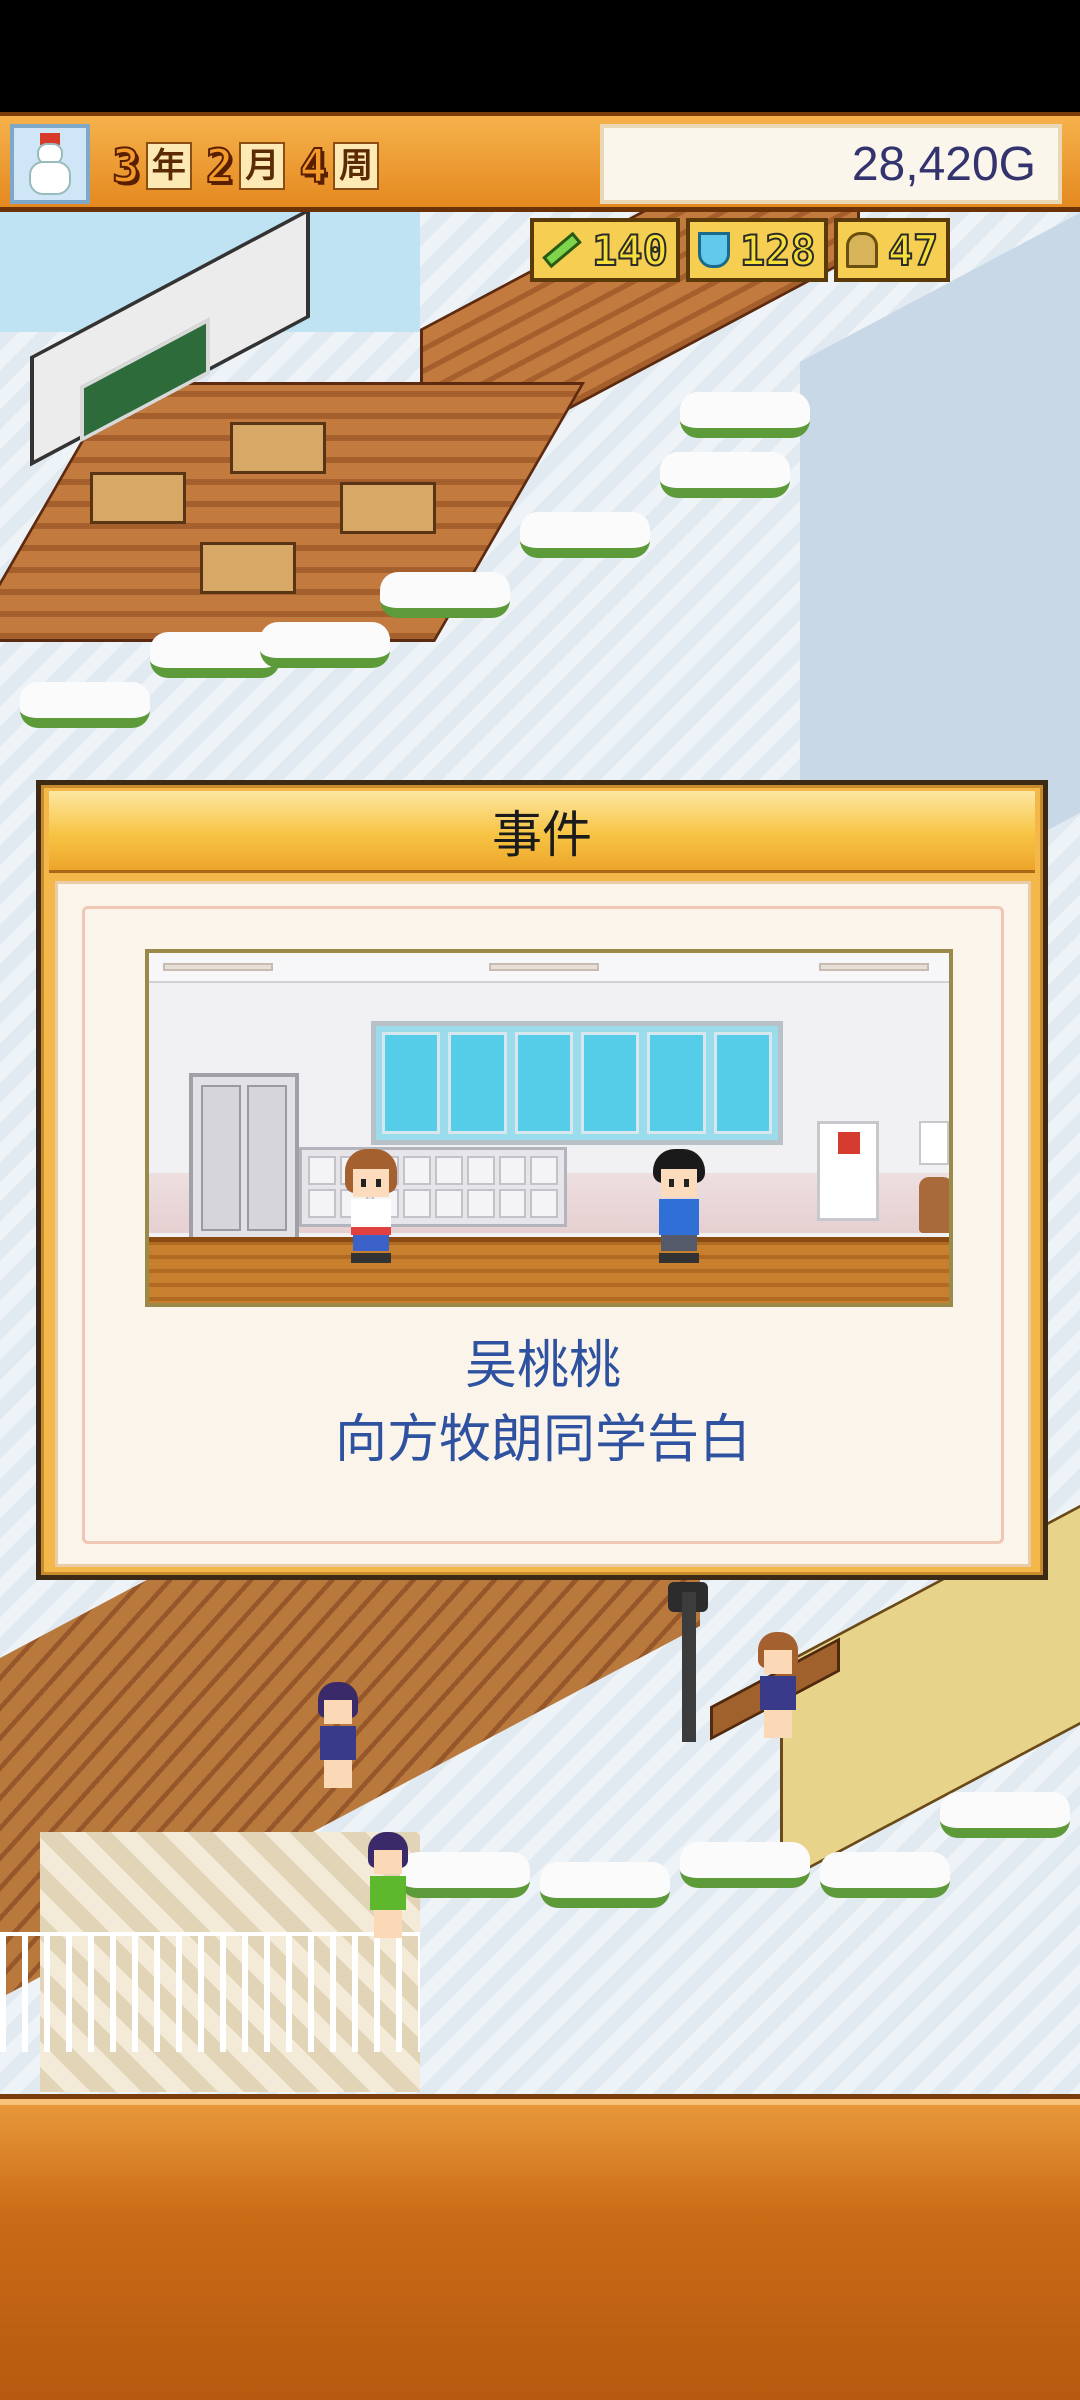  Describe the element at coordinates (313, 166) in the screenshot. I see `week-value: 4` at that location.